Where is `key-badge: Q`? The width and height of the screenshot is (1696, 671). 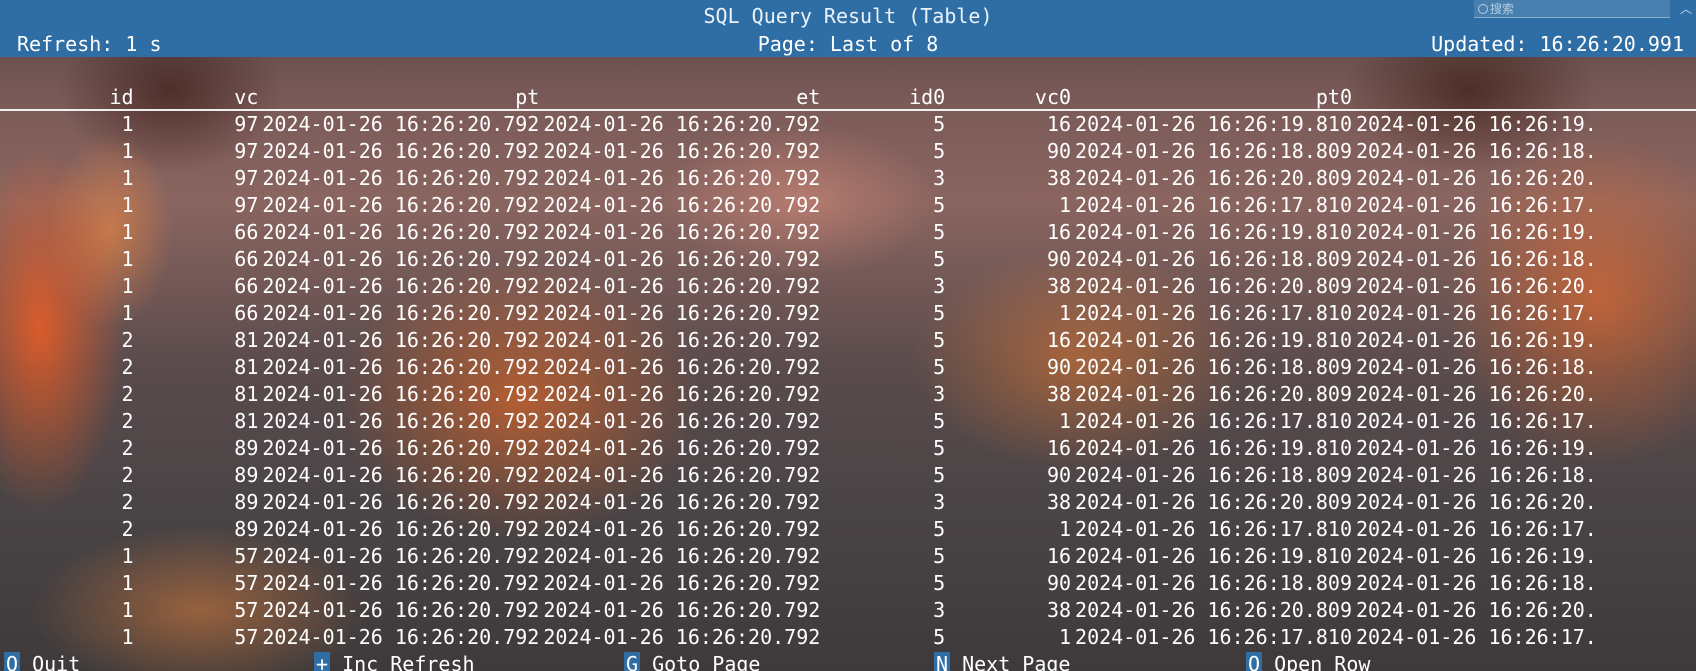
key-badge: Q is located at coordinates (12, 661).